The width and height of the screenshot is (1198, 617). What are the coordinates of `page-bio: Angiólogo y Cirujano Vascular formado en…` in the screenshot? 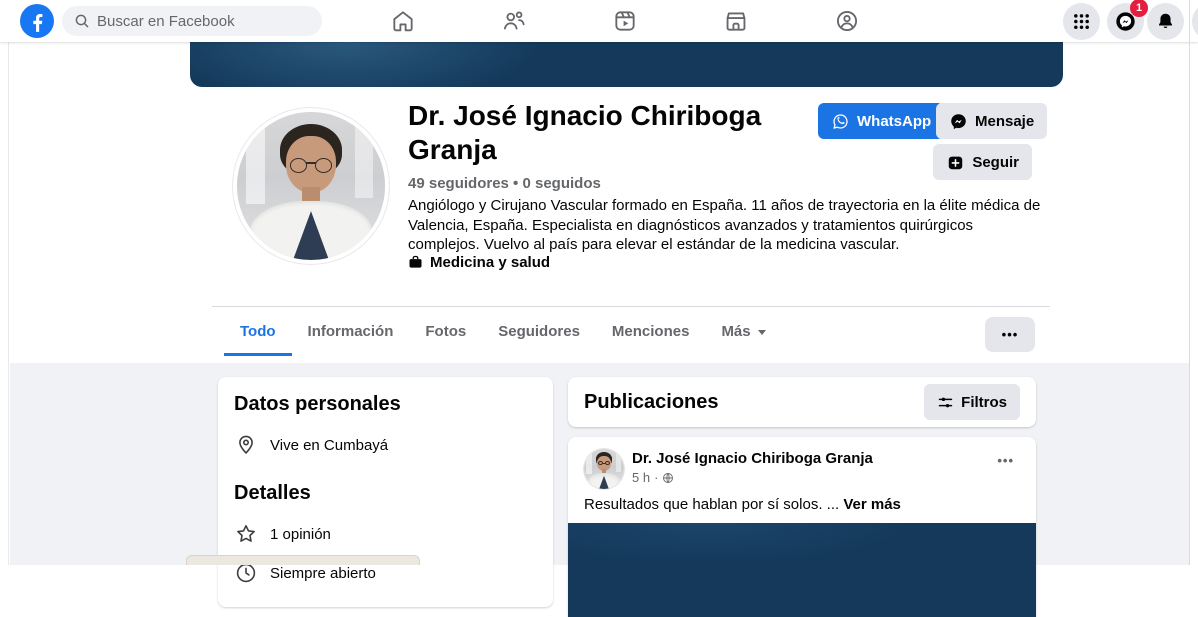 It's located at (724, 225).